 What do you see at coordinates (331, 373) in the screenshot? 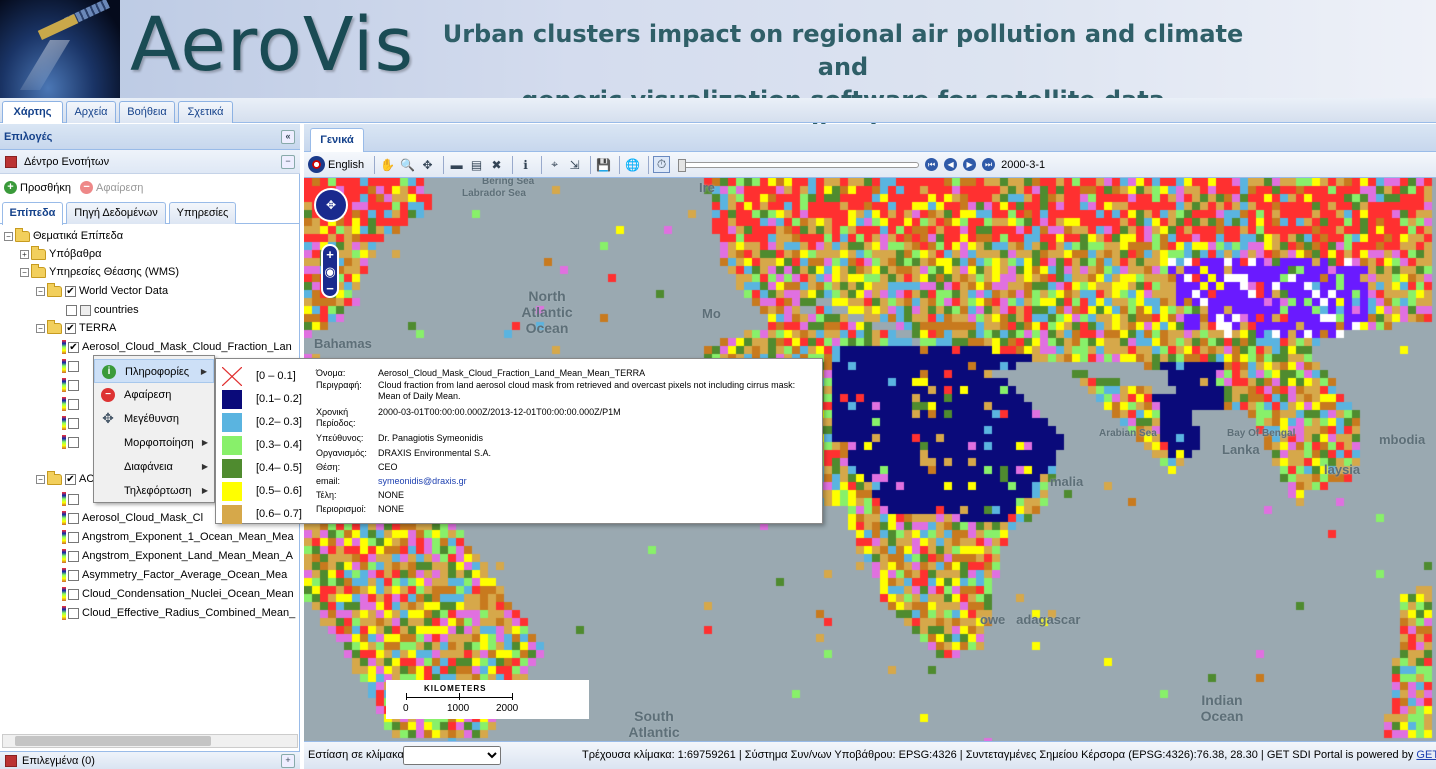
I see `info-key: Όνομα:` at bounding box center [331, 373].